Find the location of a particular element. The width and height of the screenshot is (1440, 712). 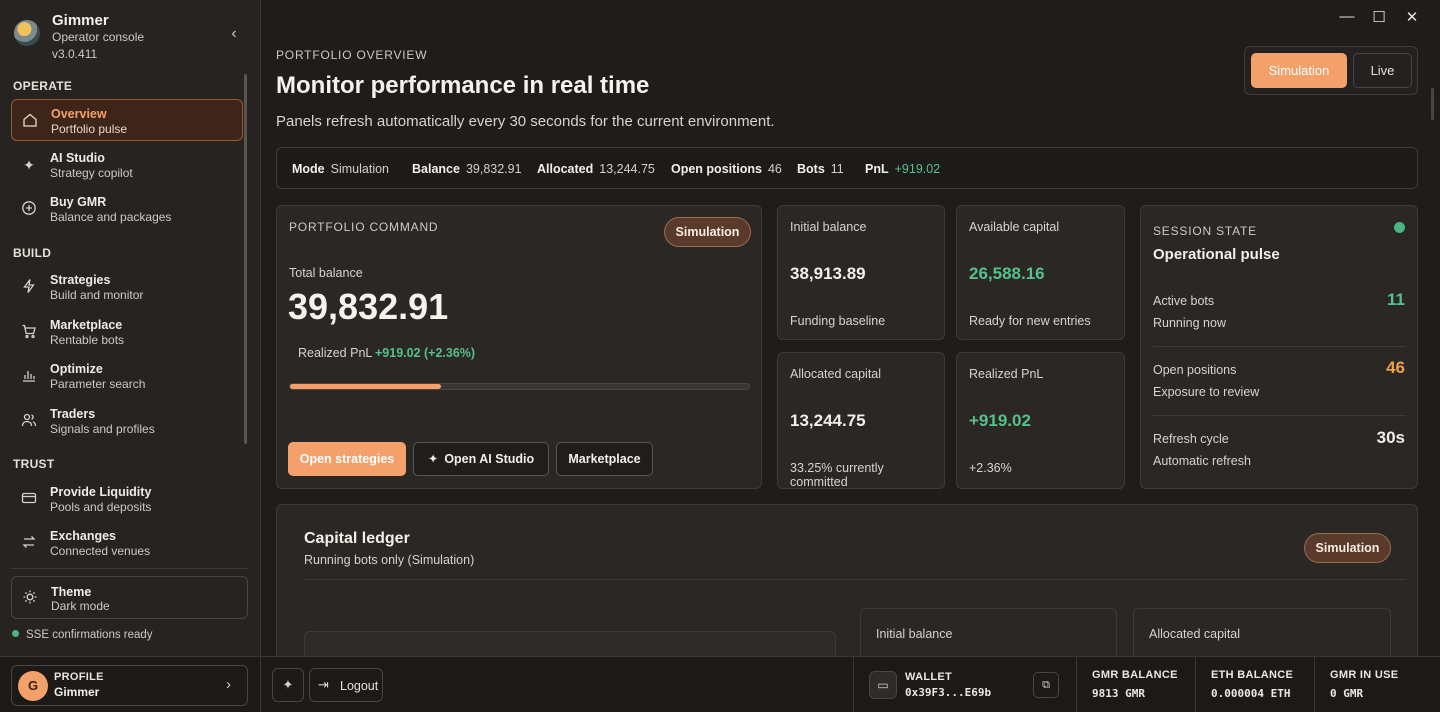

stat-open-positions: Open positions 46 is located at coordinates (726, 169).